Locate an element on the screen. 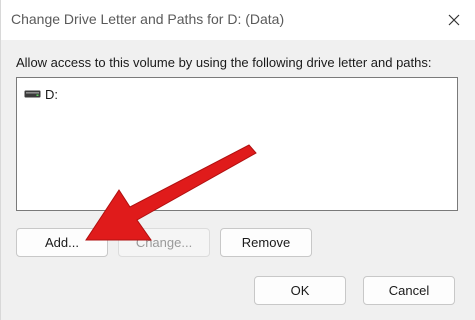  ok-button: OK is located at coordinates (300, 290).